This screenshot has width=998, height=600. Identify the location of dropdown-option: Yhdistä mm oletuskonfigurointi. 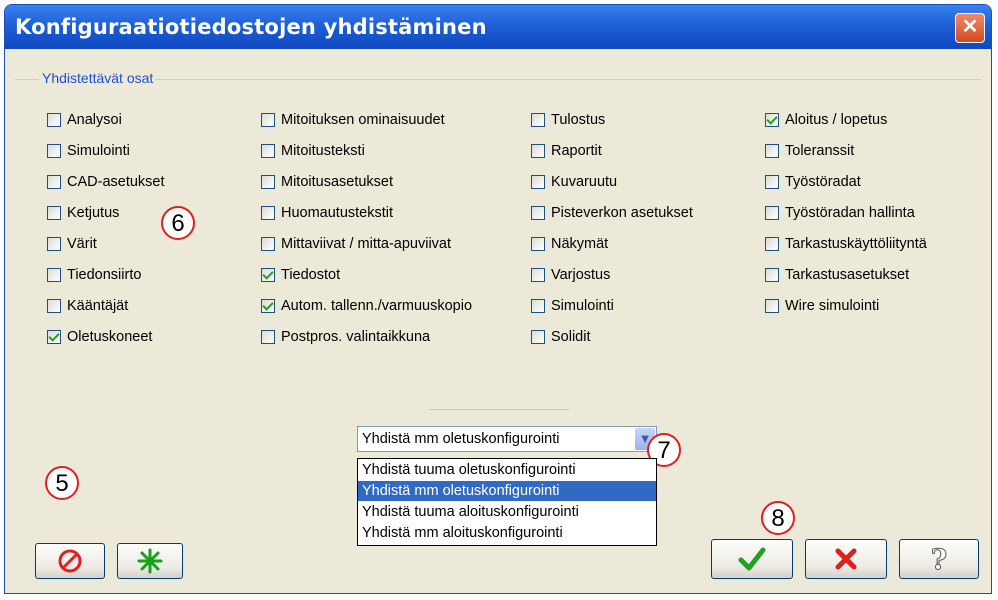
(507, 491).